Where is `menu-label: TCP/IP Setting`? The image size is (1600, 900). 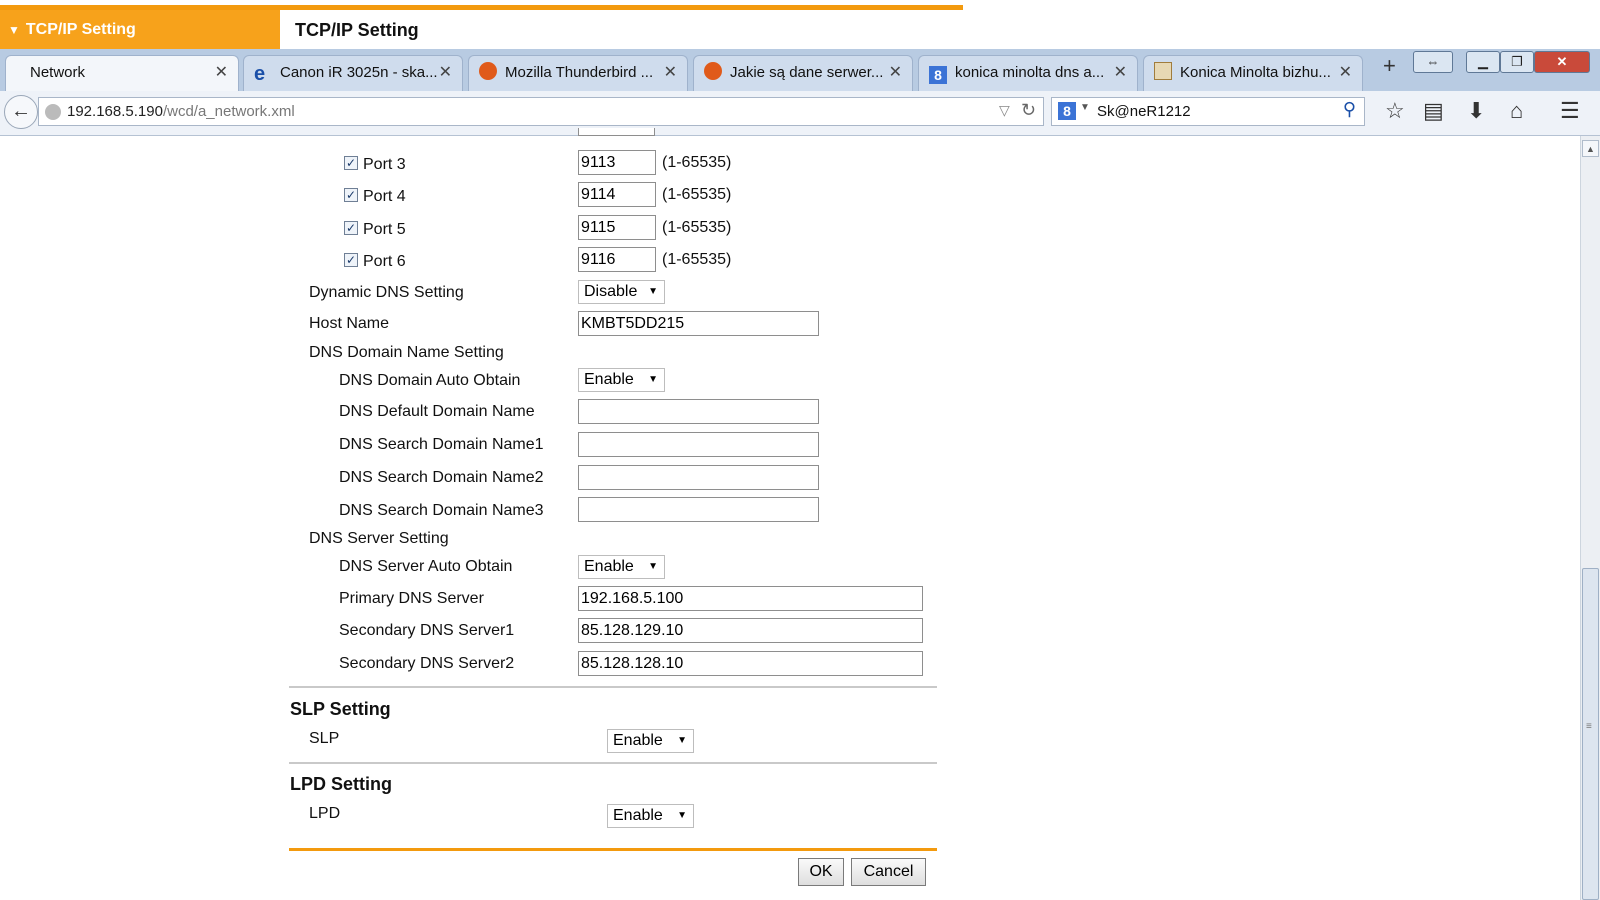 menu-label: TCP/IP Setting is located at coordinates (80, 29).